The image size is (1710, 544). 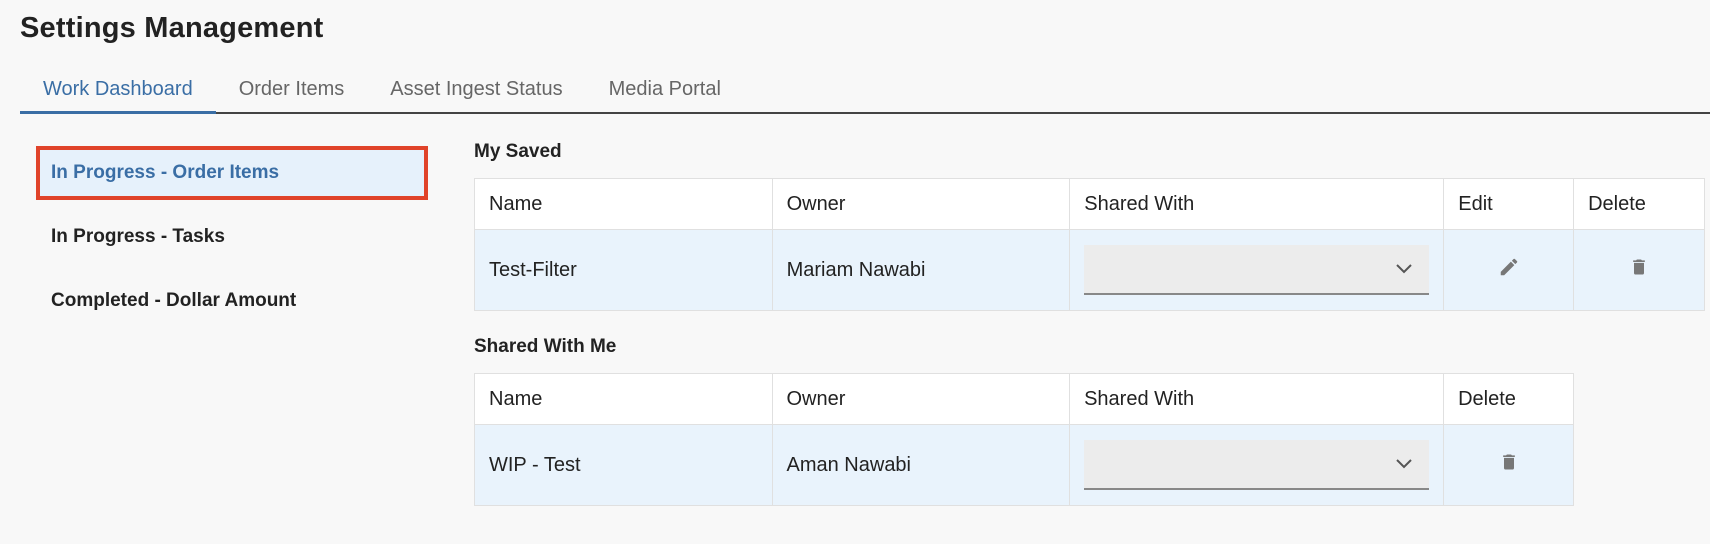 What do you see at coordinates (518, 151) in the screenshot?
I see `my-saved-title: My Saved` at bounding box center [518, 151].